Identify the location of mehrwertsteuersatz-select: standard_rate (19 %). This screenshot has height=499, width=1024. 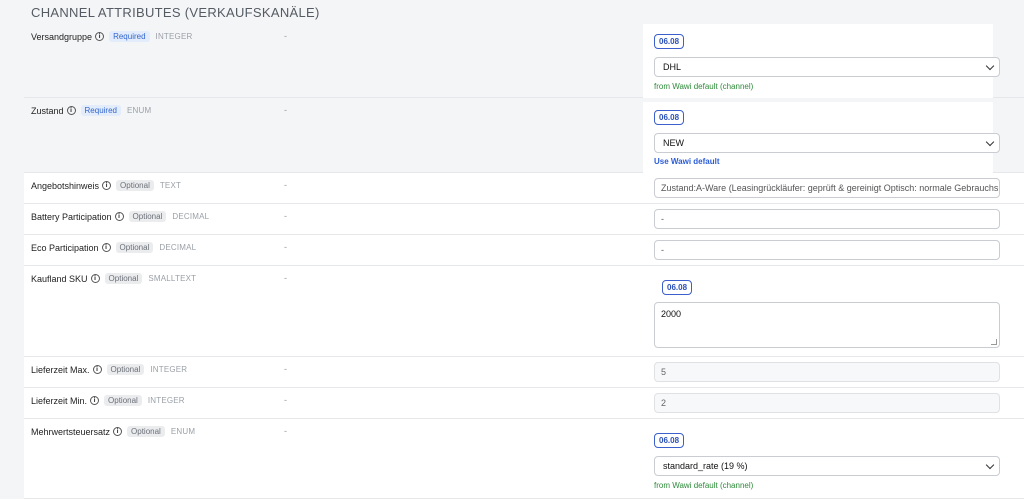
(827, 466).